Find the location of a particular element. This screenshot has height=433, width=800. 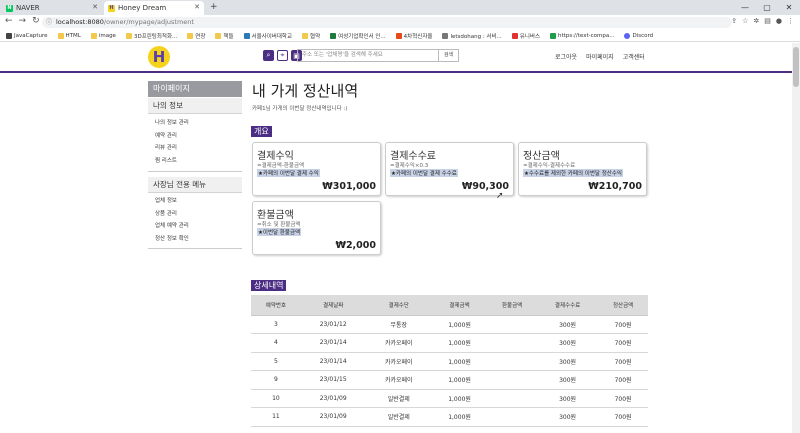

column-header: 예약번호 is located at coordinates (276, 305).